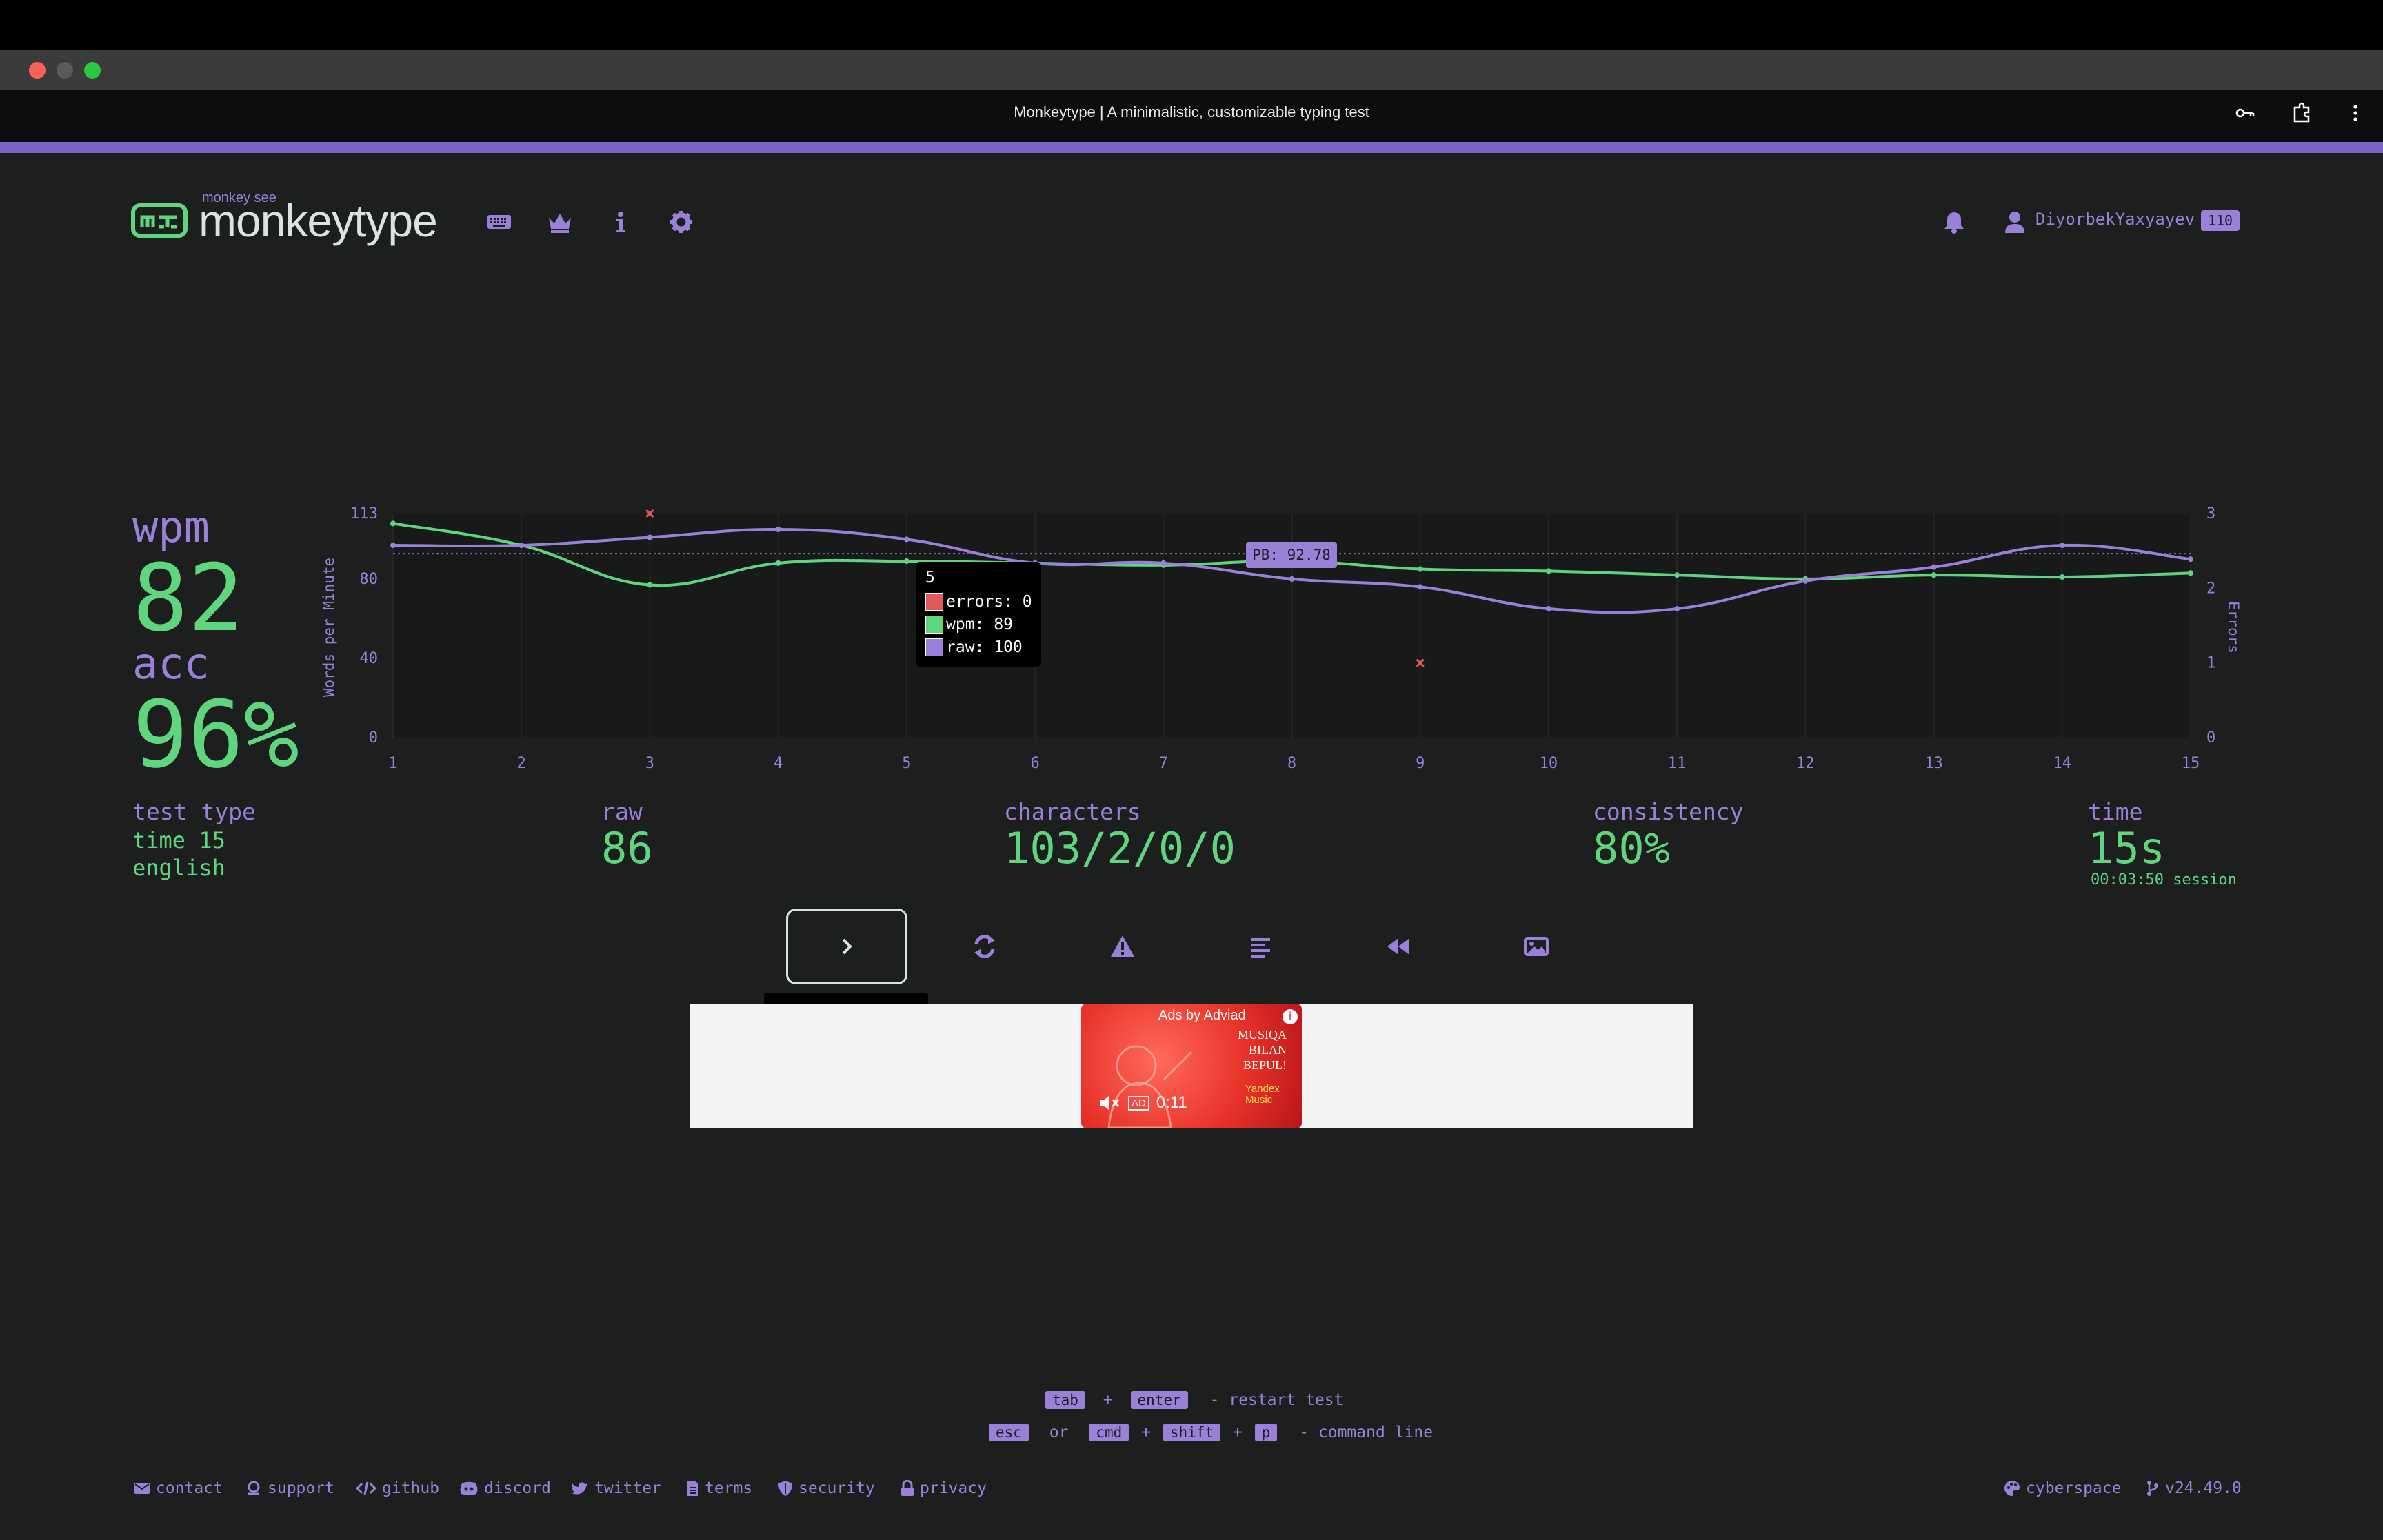 This screenshot has width=2383, height=1540. I want to click on footer-security: security, so click(826, 1488).